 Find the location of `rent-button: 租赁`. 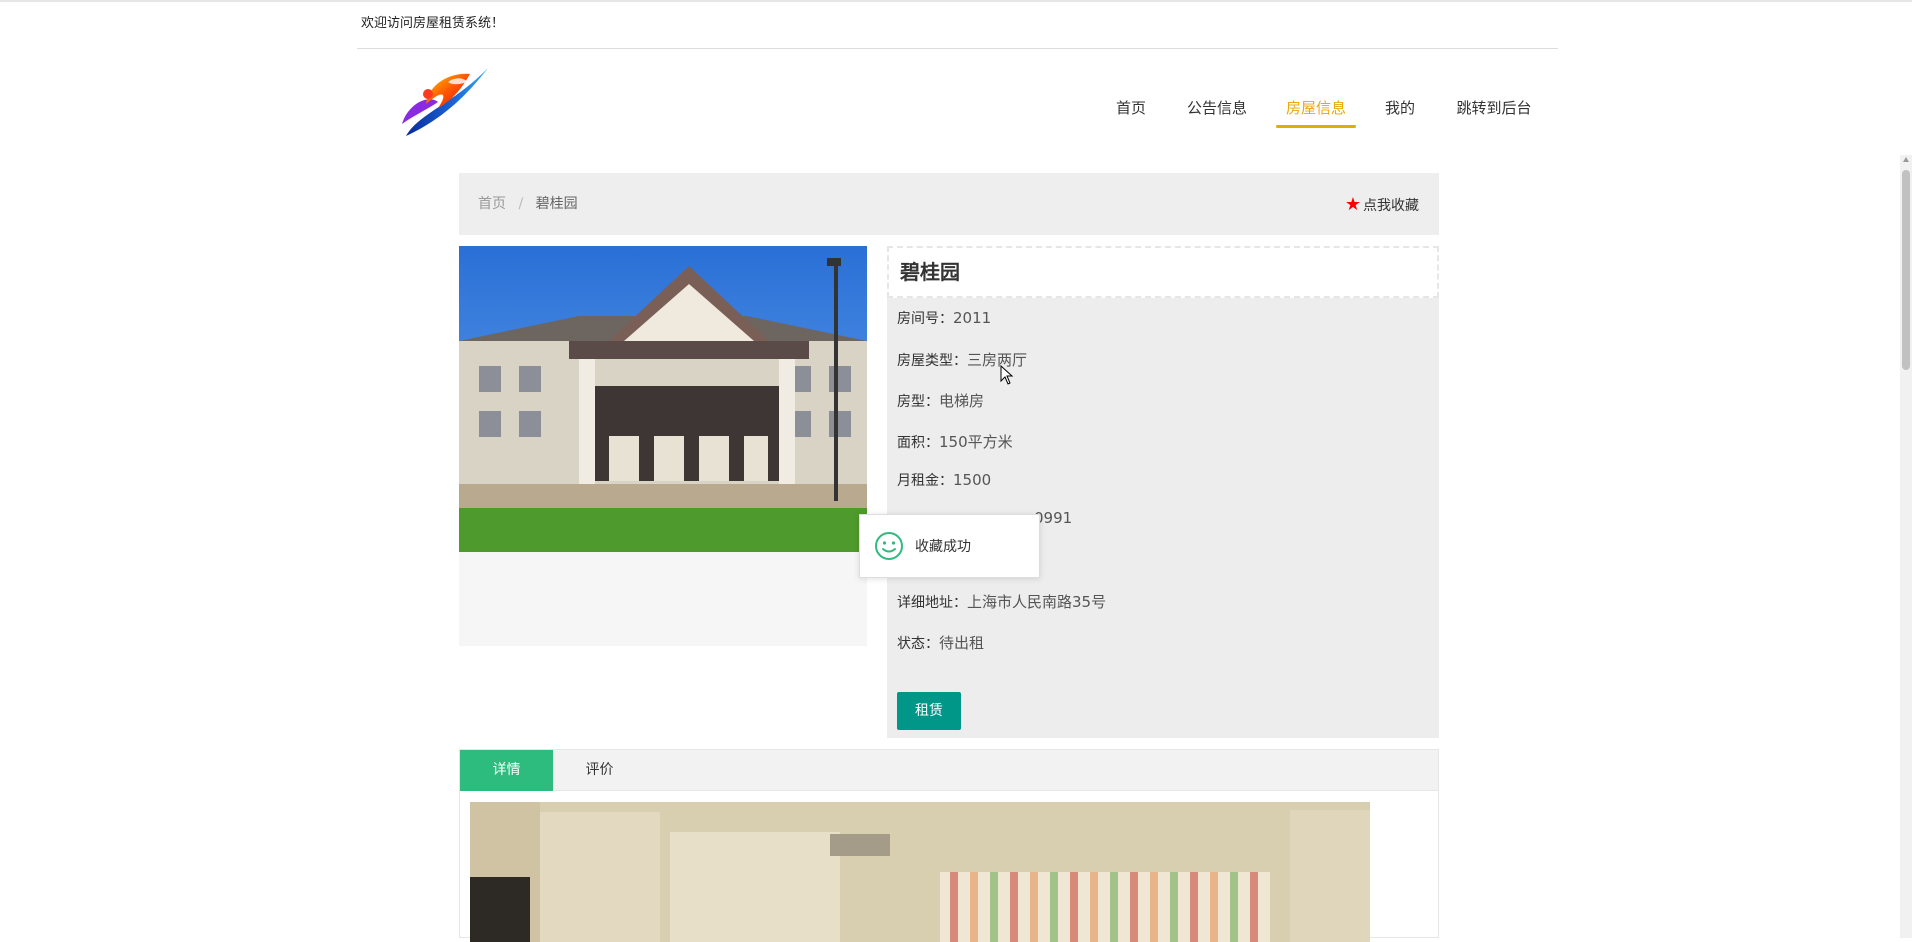

rent-button: 租赁 is located at coordinates (929, 711).